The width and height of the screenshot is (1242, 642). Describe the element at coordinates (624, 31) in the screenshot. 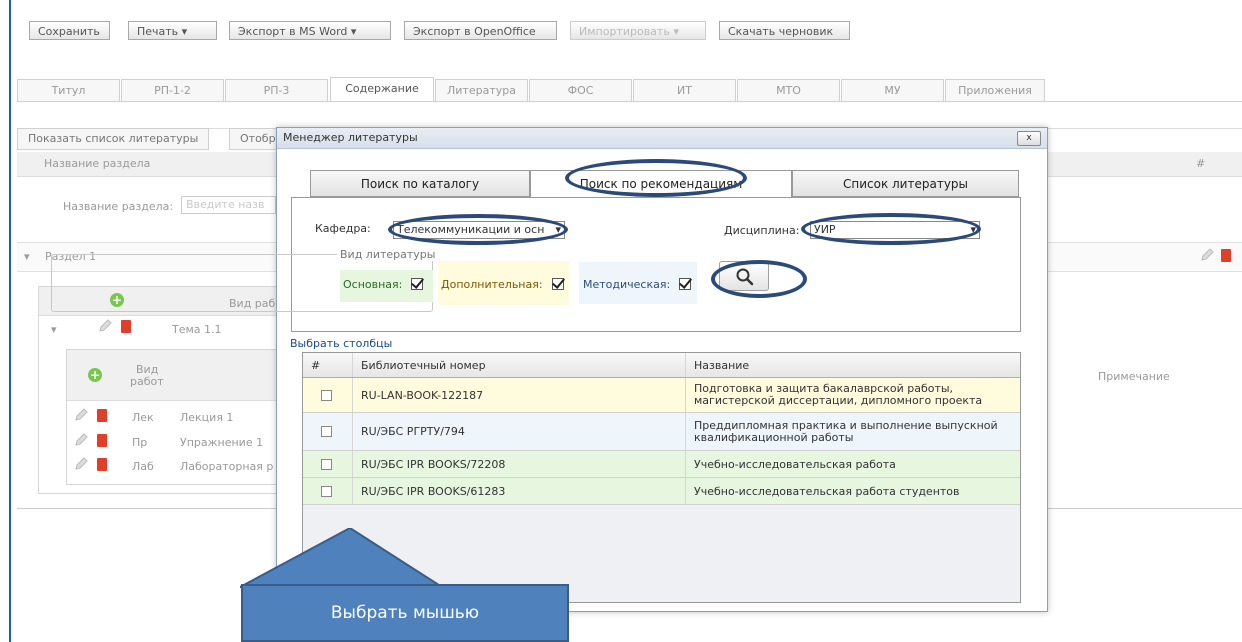

I see `import-label: Импортировать` at that location.